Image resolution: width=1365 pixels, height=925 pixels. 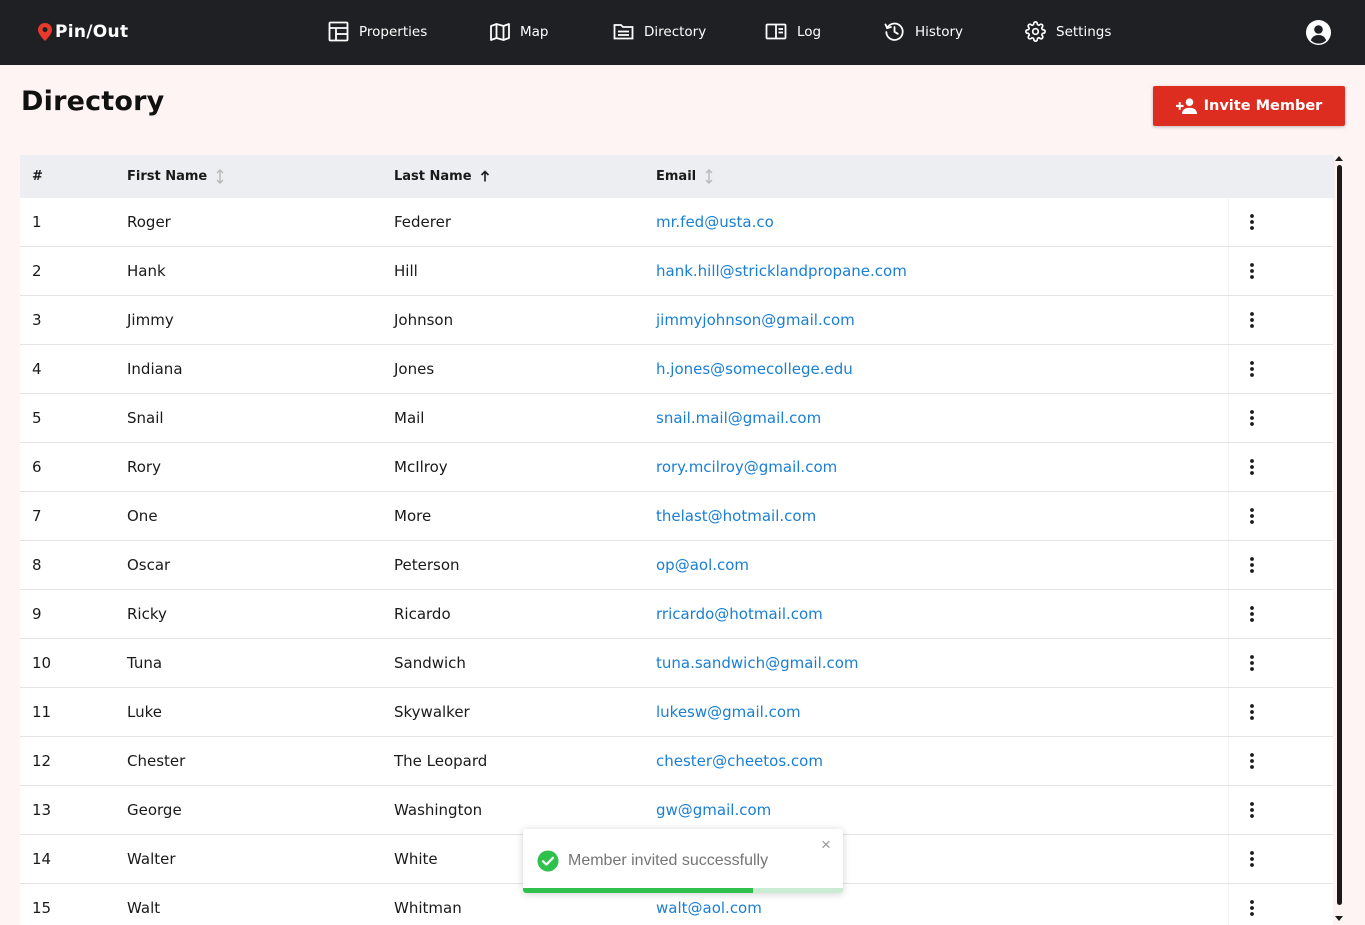 I want to click on cell-last-name: More, so click(x=413, y=516).